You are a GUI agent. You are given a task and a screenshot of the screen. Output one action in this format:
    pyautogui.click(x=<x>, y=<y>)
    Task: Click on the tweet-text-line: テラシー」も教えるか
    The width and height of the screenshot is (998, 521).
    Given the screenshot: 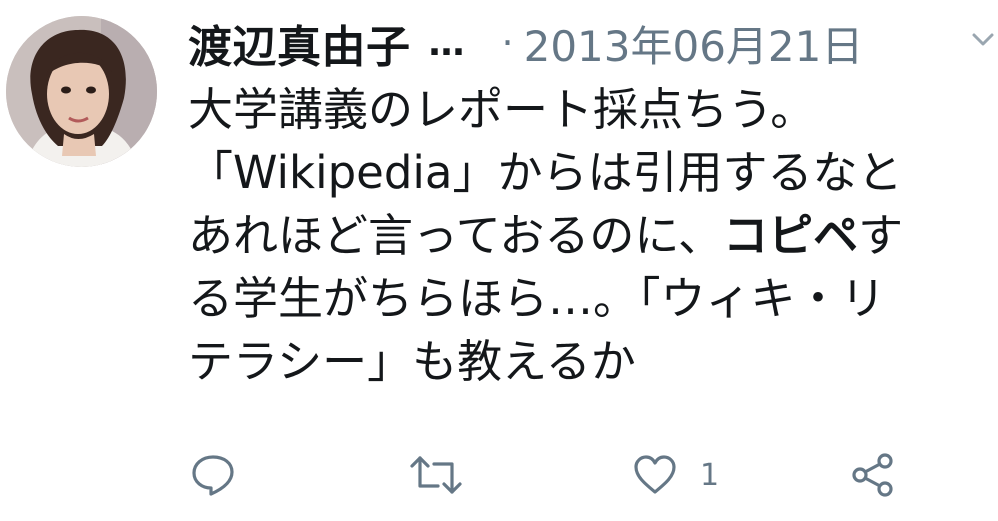 What is the action you would take?
    pyautogui.click(x=412, y=361)
    